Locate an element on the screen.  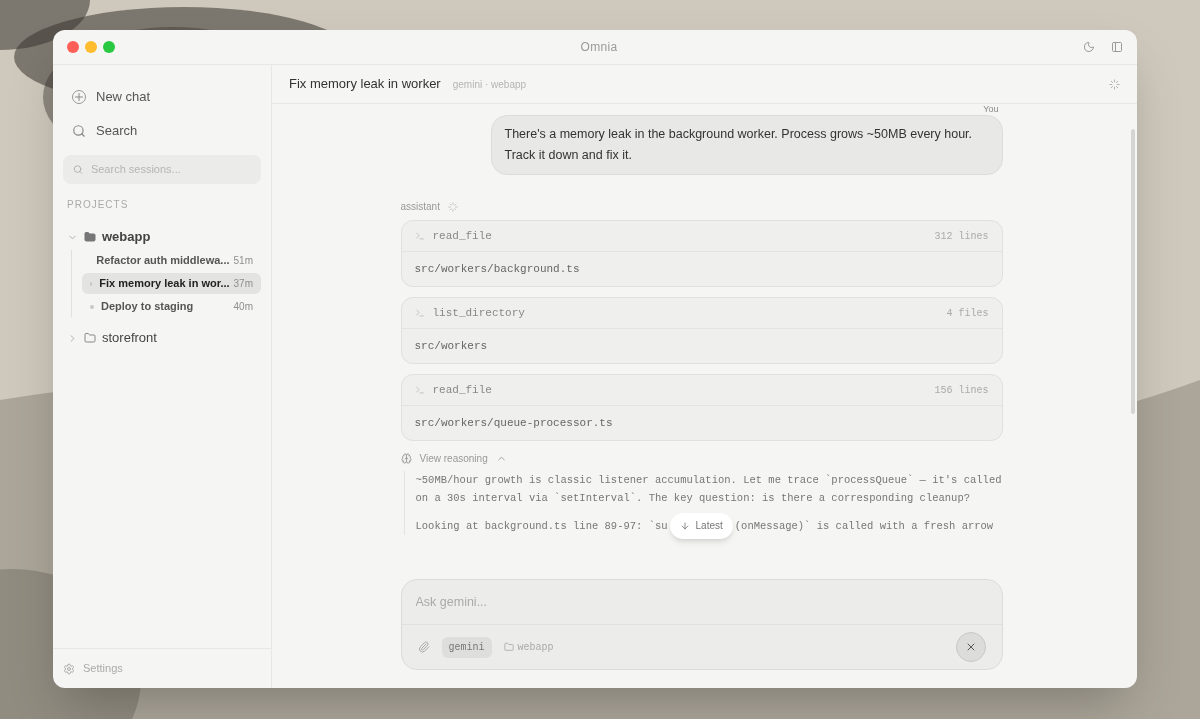
project-name: storefront is located at coordinates (129, 338).